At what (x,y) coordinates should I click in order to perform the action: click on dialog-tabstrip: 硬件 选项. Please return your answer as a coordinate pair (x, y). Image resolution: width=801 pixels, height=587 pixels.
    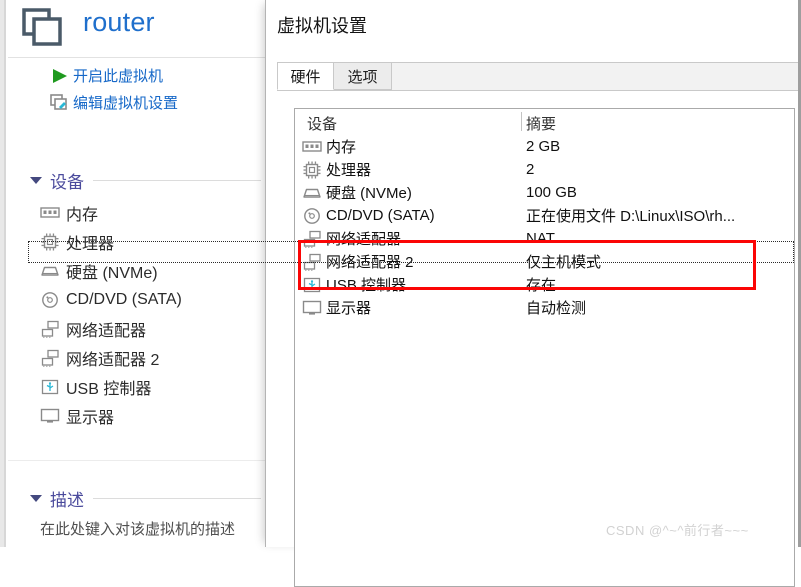
    Looking at the image, I should click on (539, 76).